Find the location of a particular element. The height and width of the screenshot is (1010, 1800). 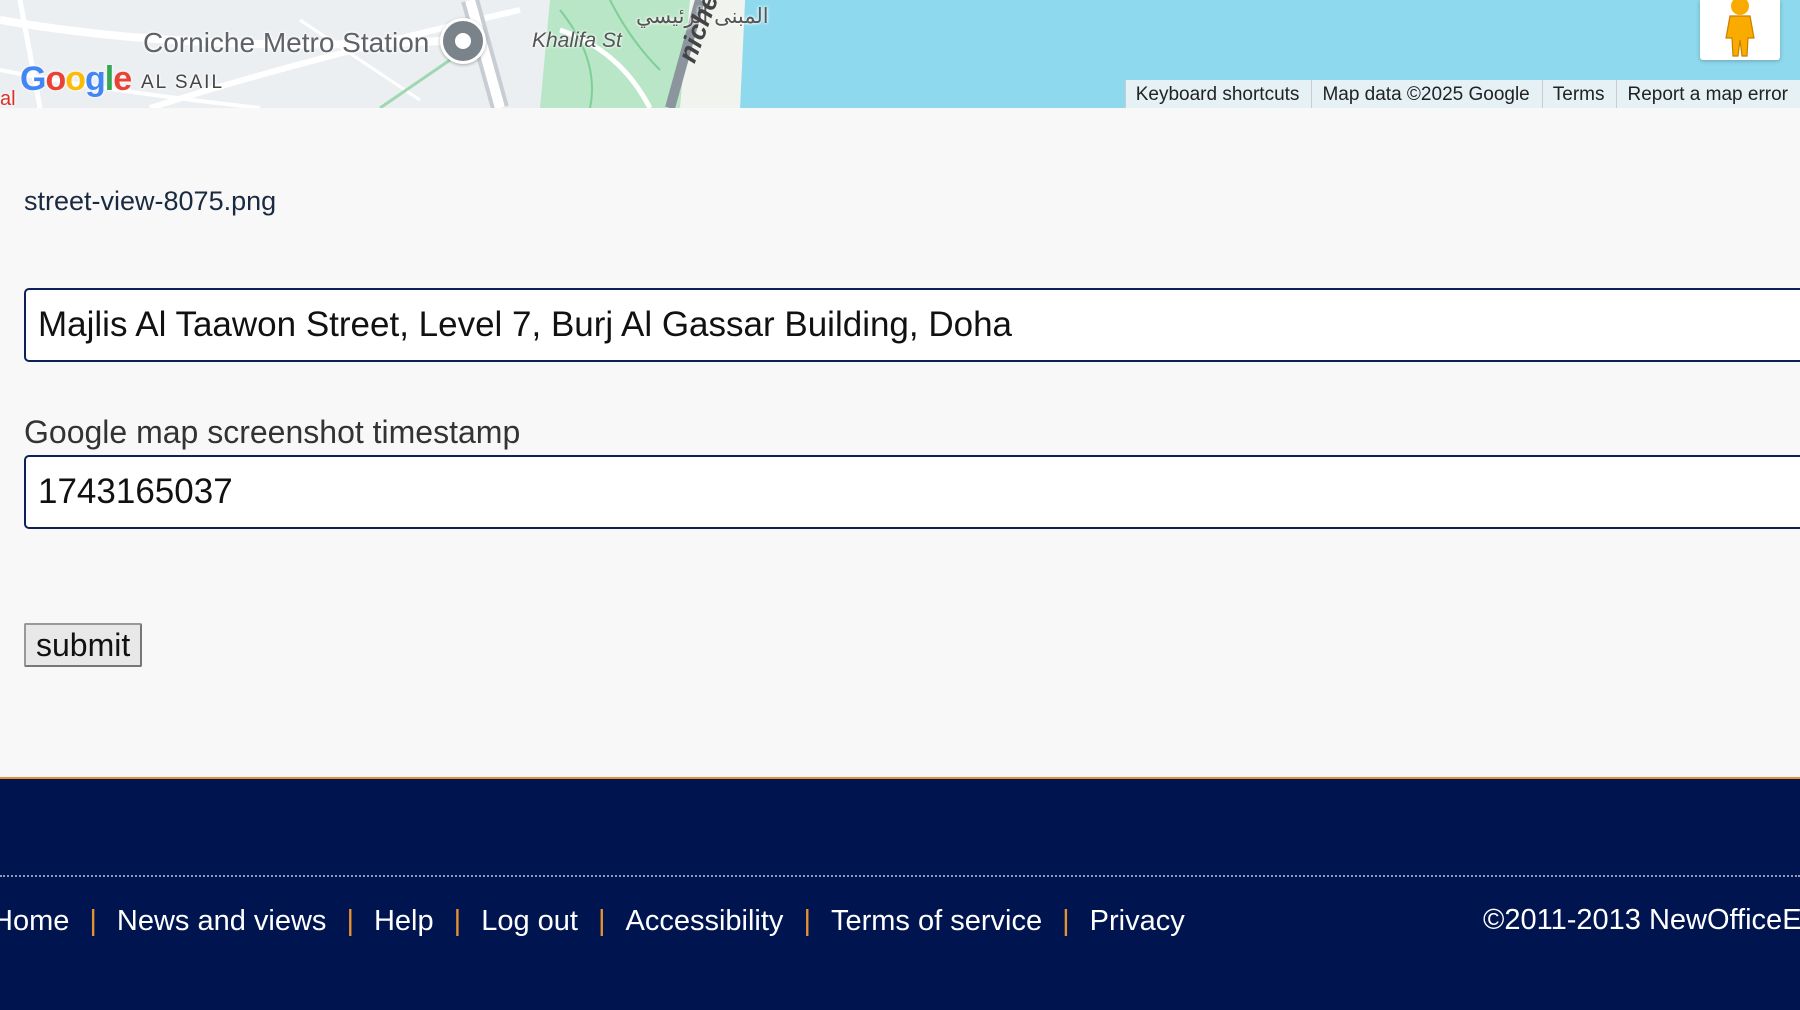

map-label-edge: al is located at coordinates (8, 98).